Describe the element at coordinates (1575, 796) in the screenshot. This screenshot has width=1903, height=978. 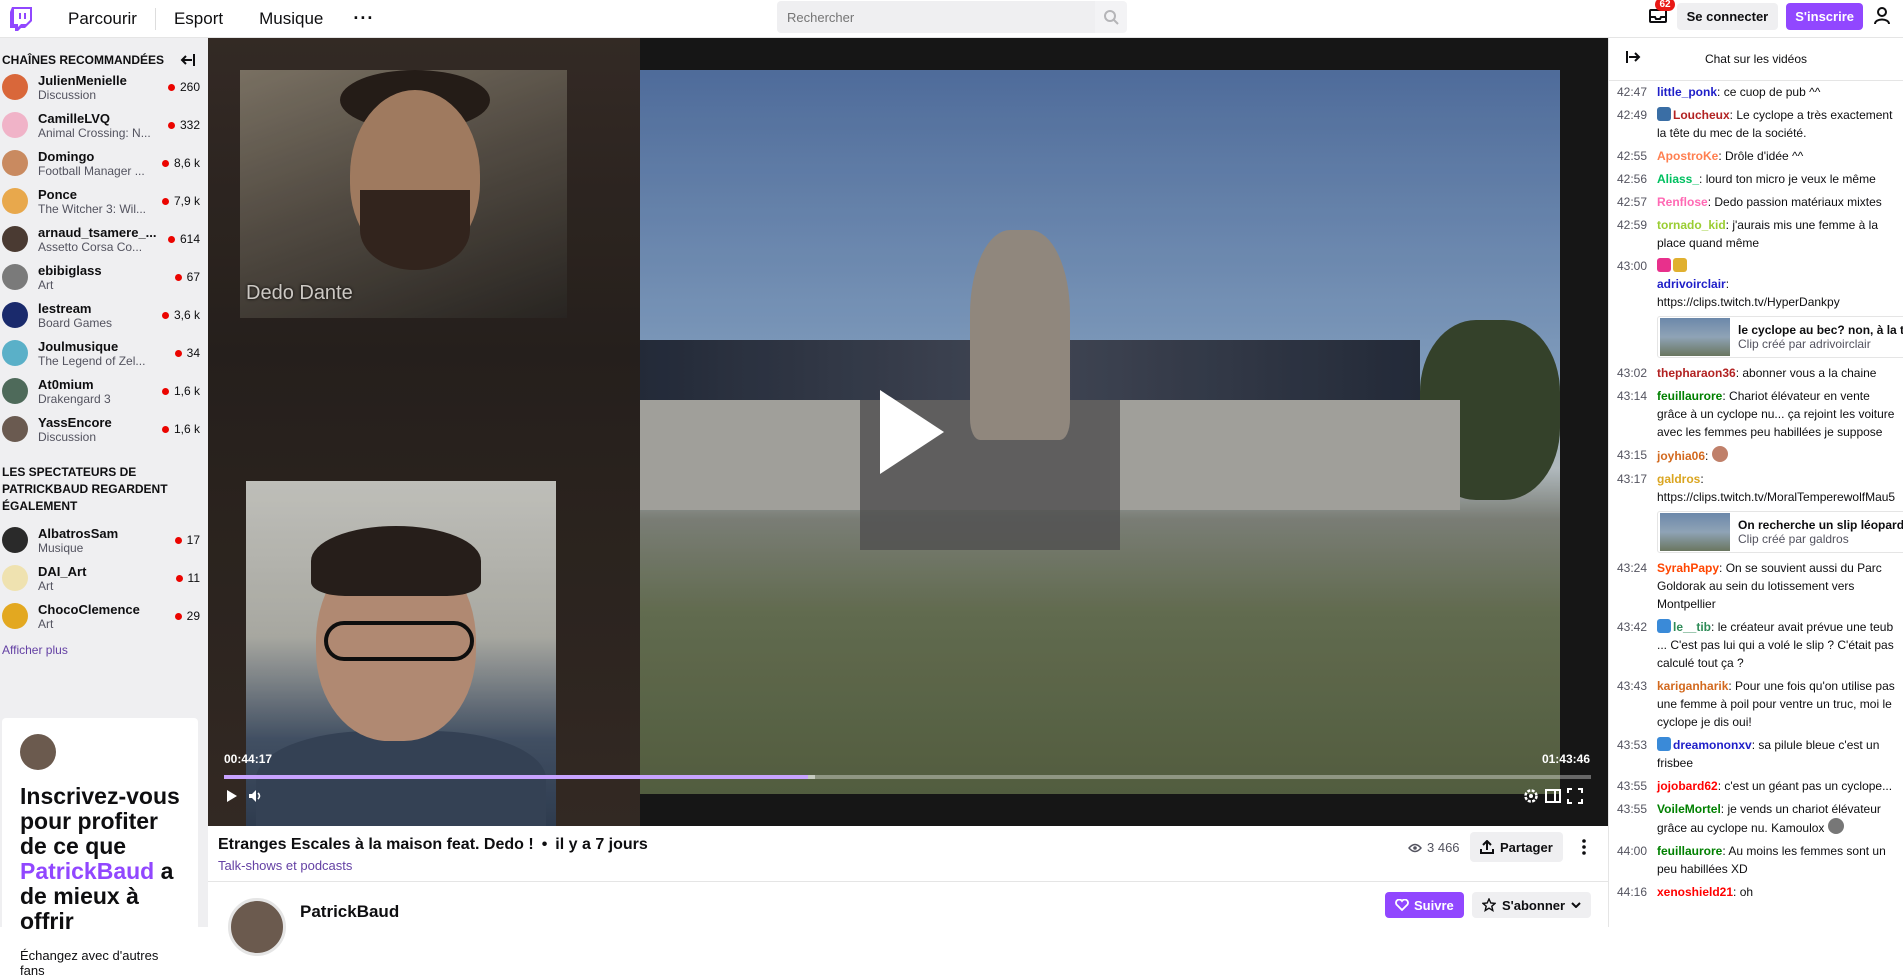
I see `fullscreen-icon` at that location.